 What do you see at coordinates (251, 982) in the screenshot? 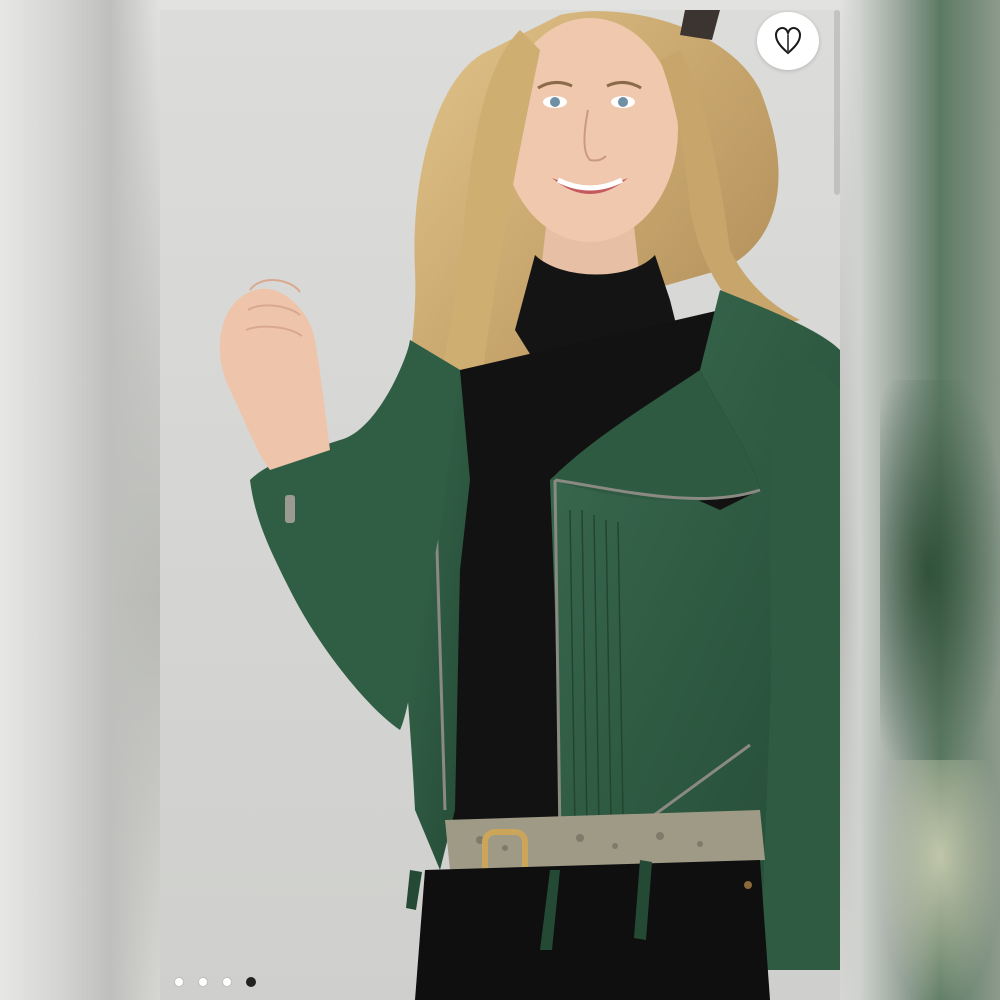
I see `carousel-dot-active` at bounding box center [251, 982].